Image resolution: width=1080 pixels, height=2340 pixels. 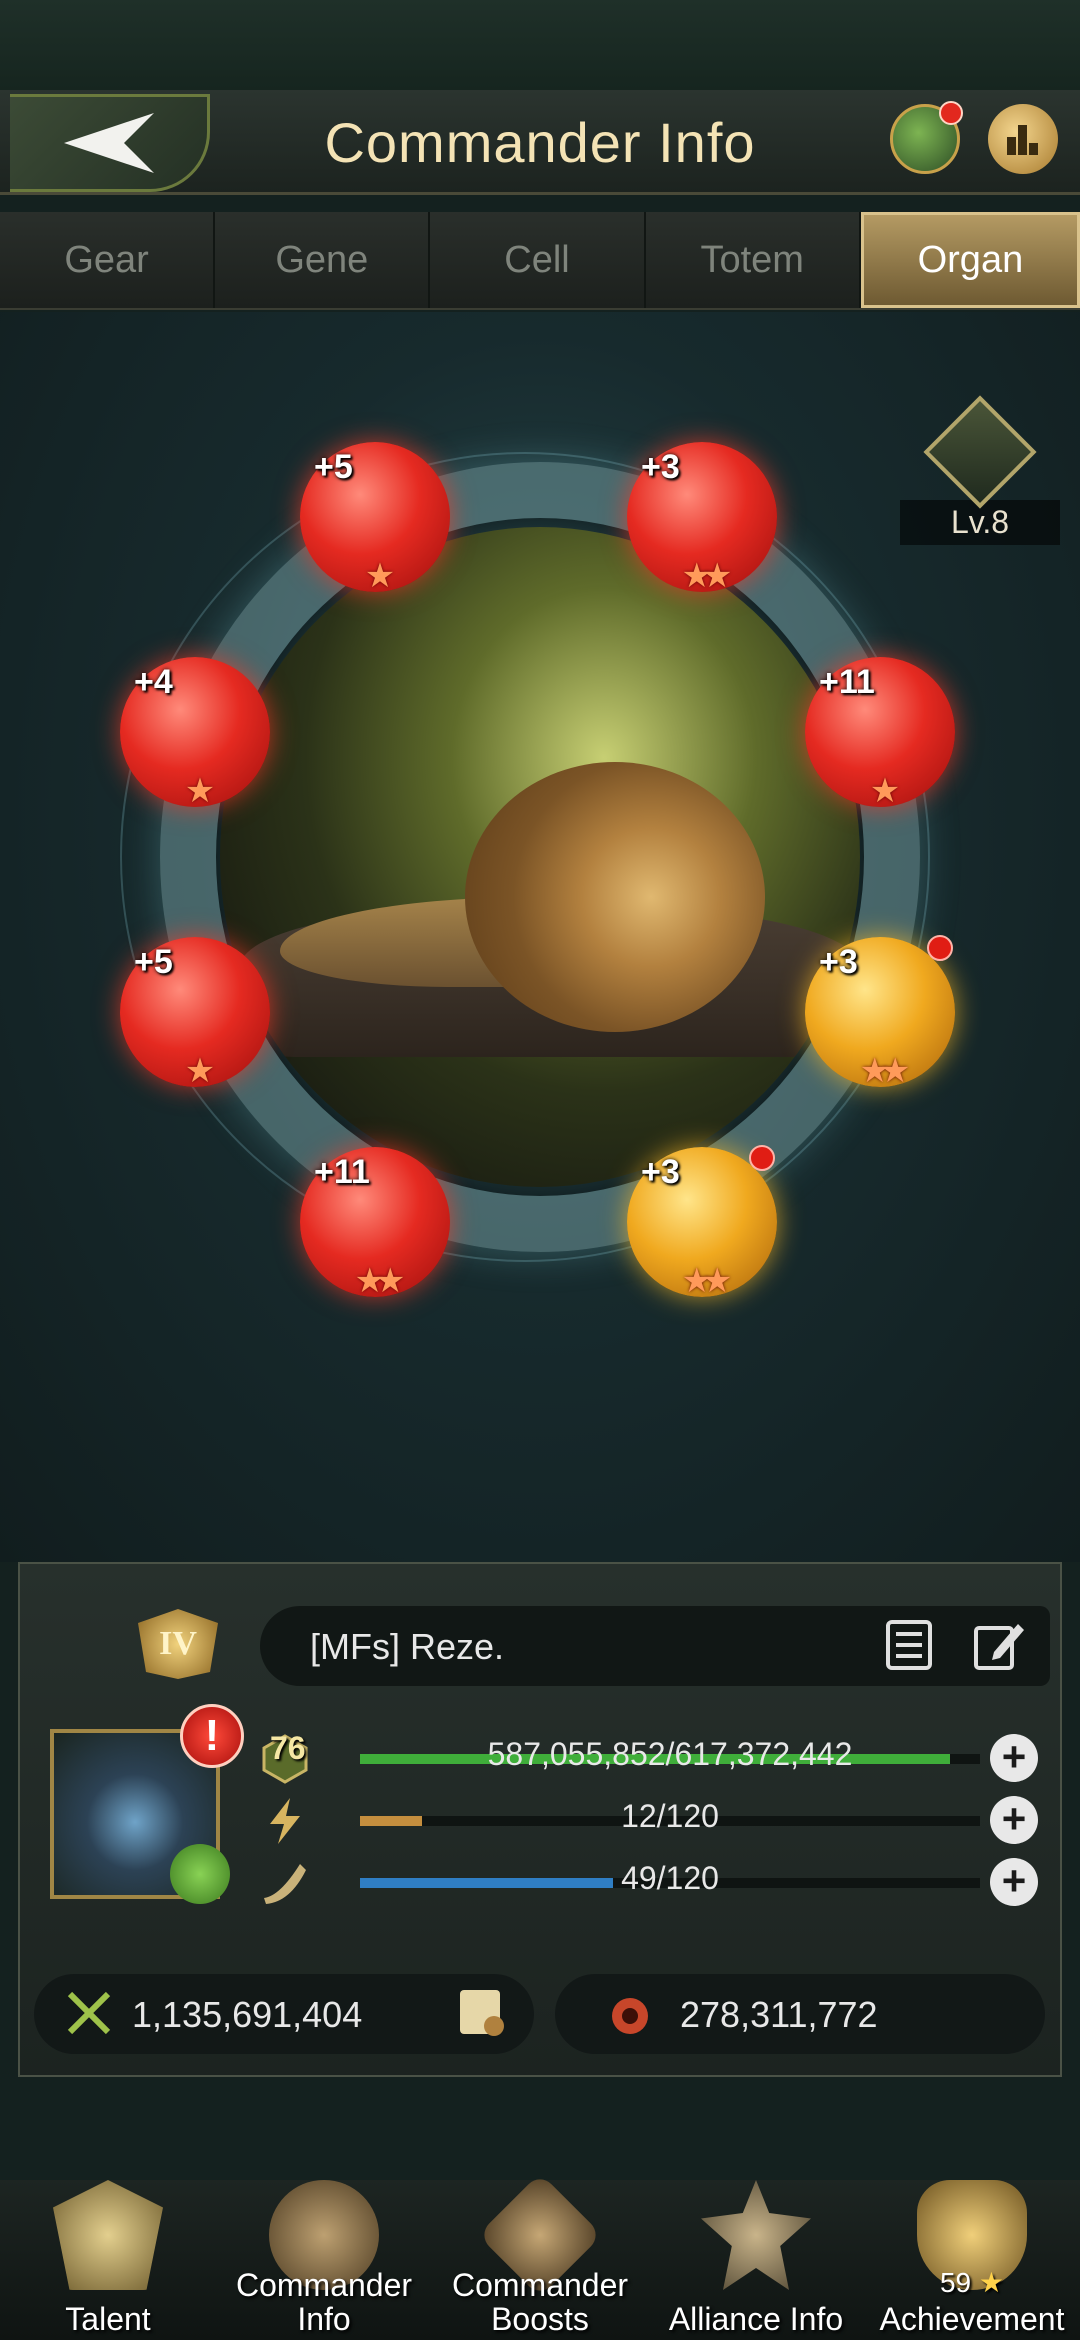 I want to click on page-title: Commander Info, so click(x=540, y=142).